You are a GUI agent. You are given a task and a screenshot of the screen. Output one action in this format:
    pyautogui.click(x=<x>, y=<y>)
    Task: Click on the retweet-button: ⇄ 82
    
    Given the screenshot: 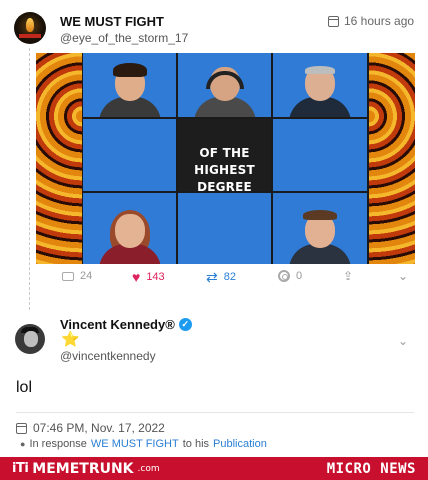 What is the action you would take?
    pyautogui.click(x=221, y=277)
    